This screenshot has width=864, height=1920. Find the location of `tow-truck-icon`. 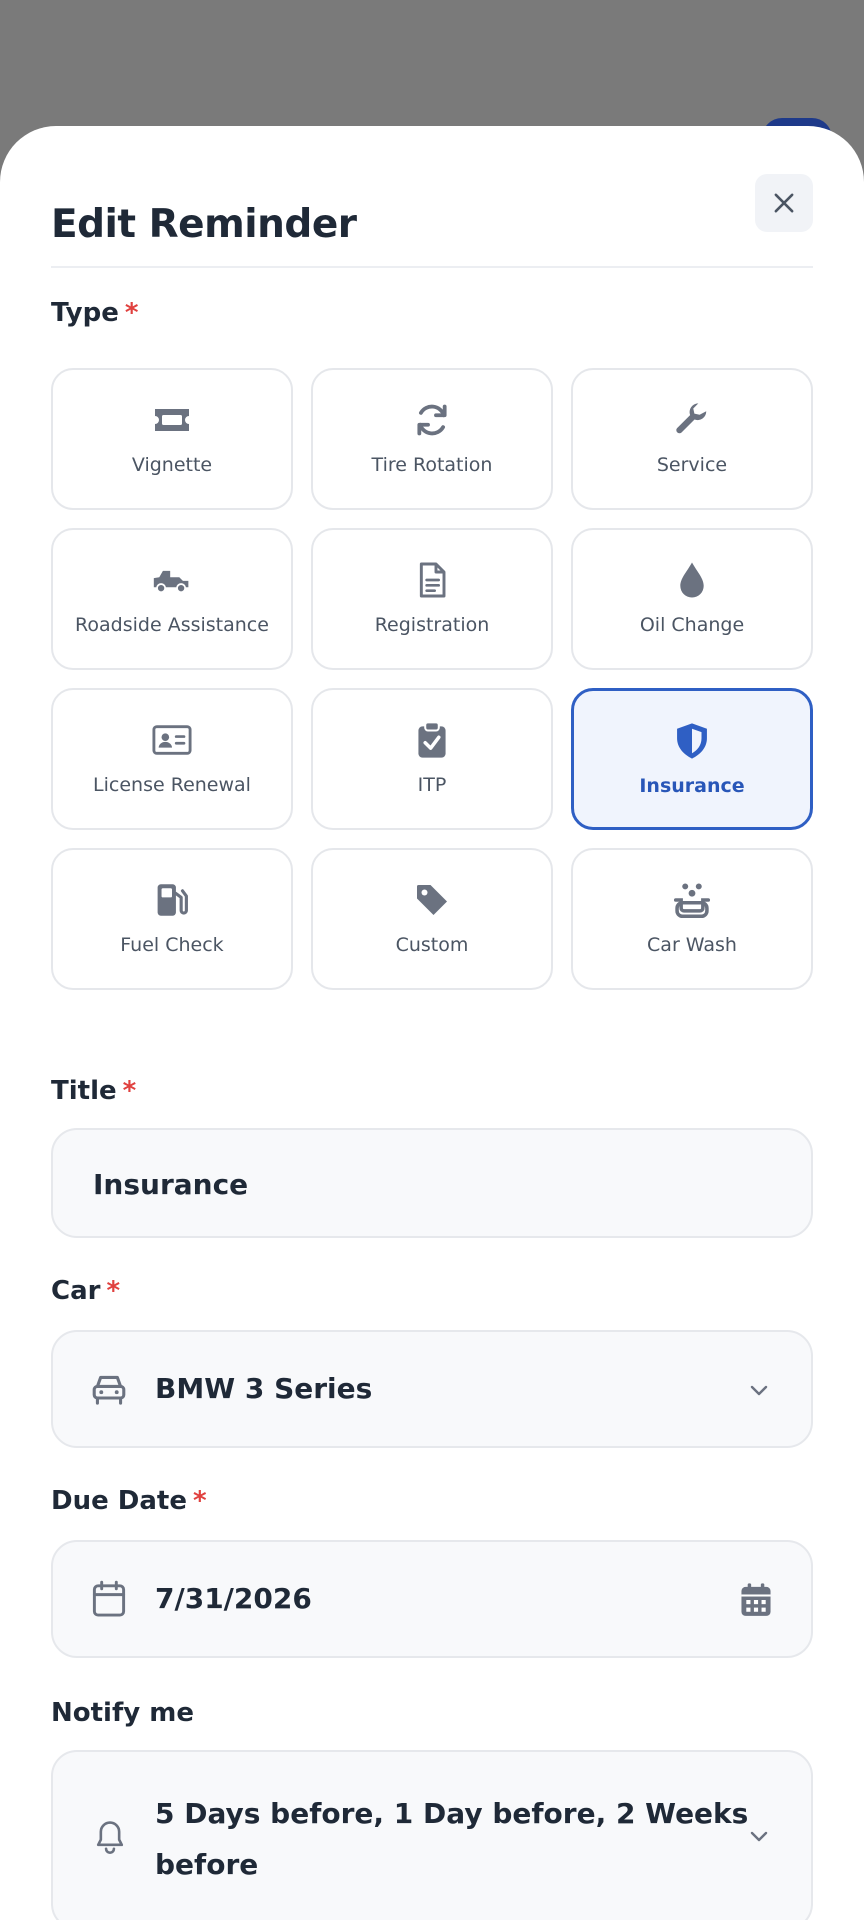

tow-truck-icon is located at coordinates (171, 582).